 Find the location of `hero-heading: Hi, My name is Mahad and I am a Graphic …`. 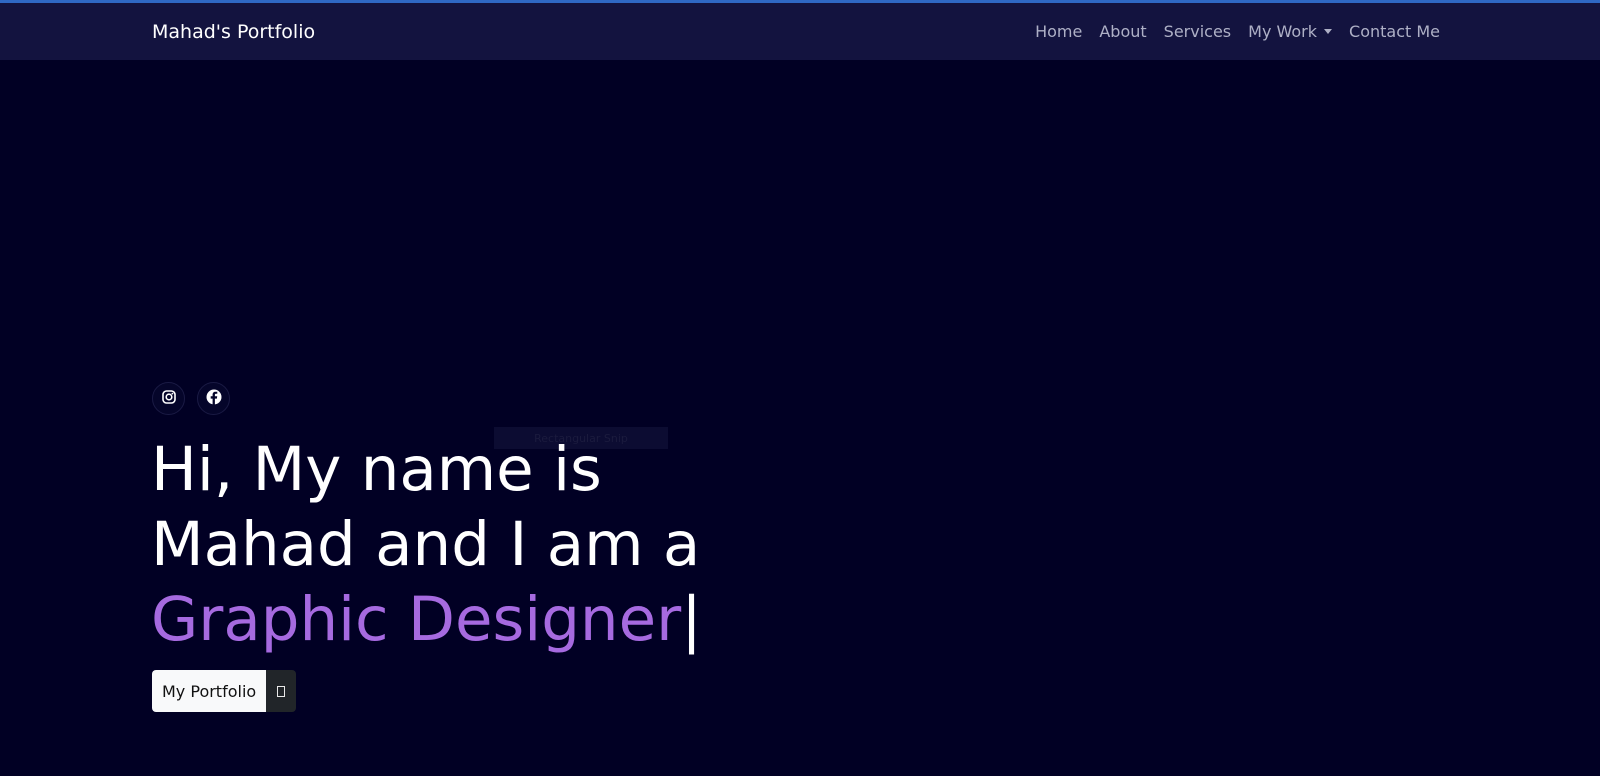

hero-heading: Hi, My name is Mahad and I am a Graphic … is located at coordinates (501, 544).